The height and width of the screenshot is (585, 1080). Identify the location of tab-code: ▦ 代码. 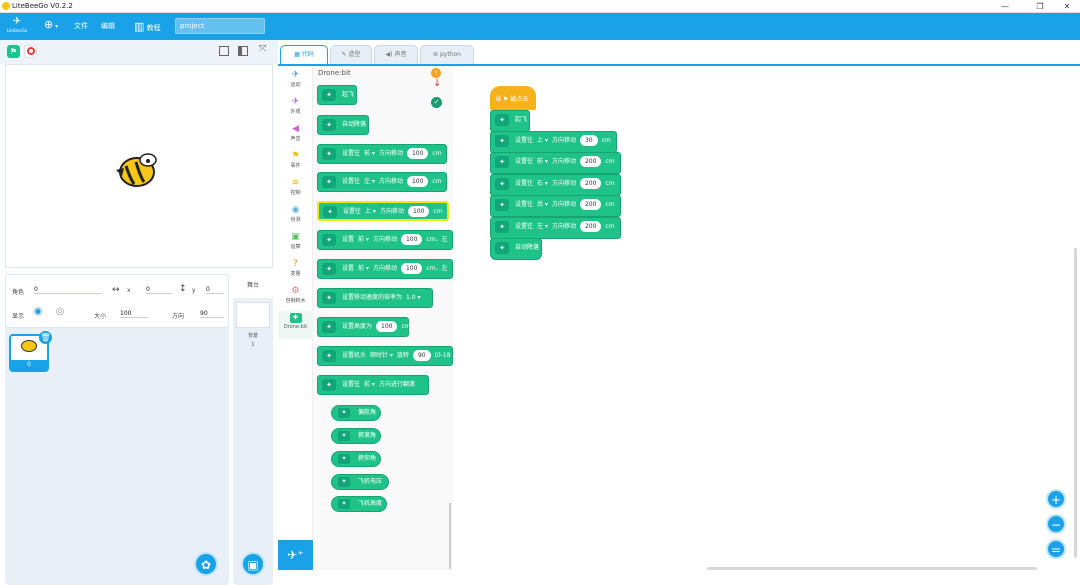
(304, 54).